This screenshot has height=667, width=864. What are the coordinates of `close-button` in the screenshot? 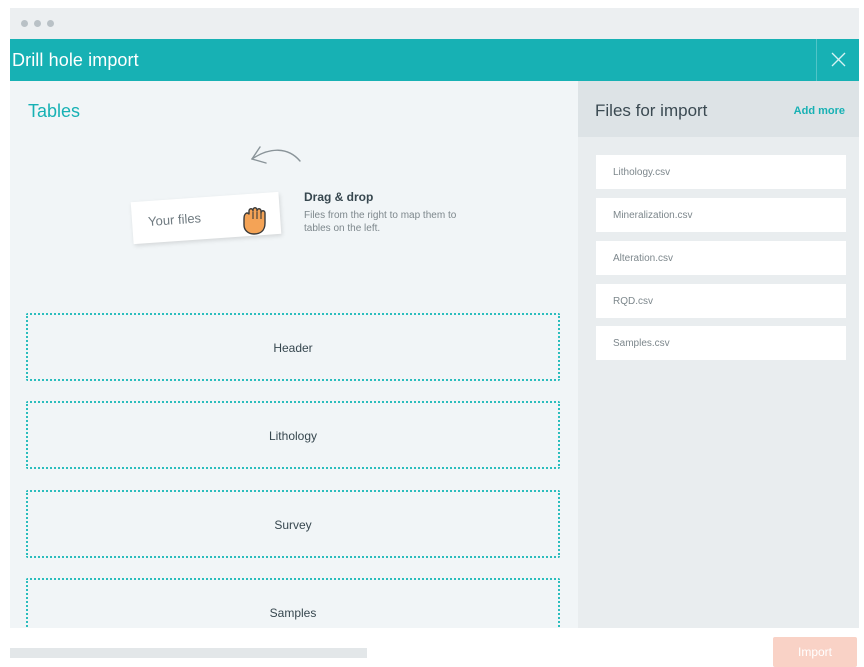 It's located at (837, 60).